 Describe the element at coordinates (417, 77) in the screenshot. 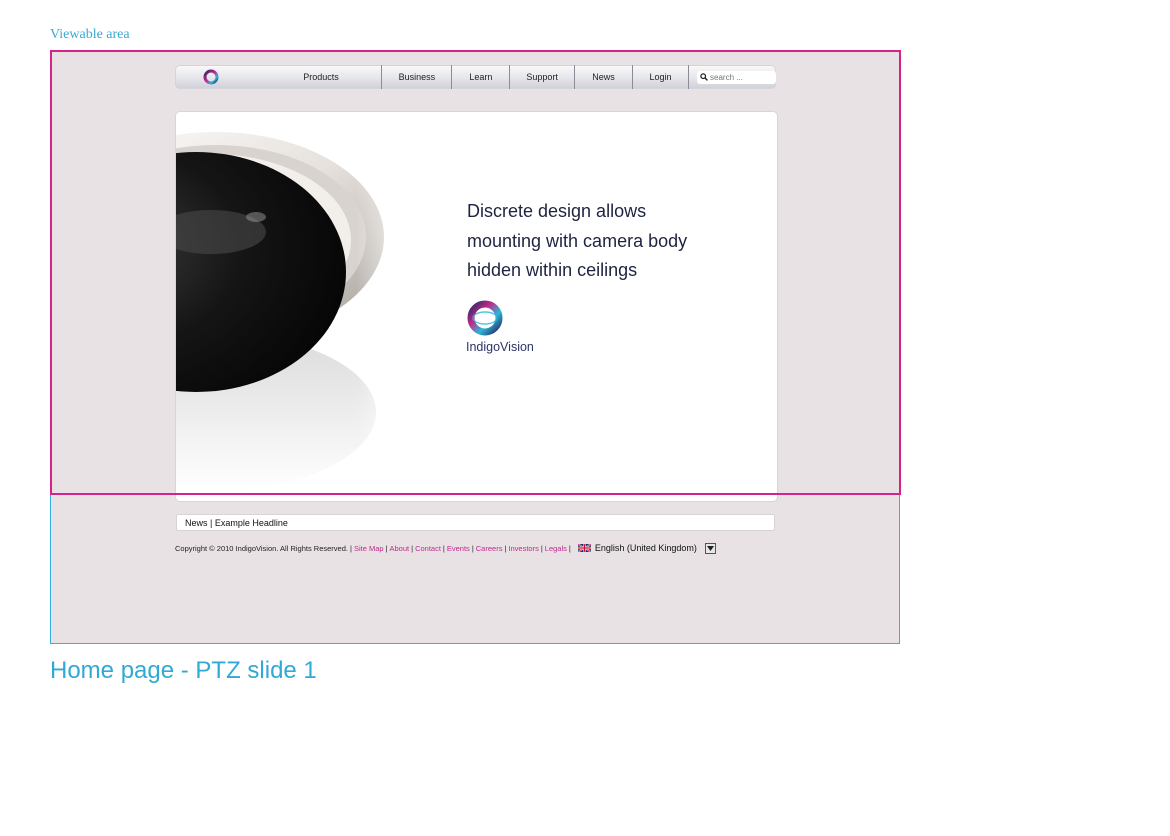

I see `nav-item-business: Business` at that location.